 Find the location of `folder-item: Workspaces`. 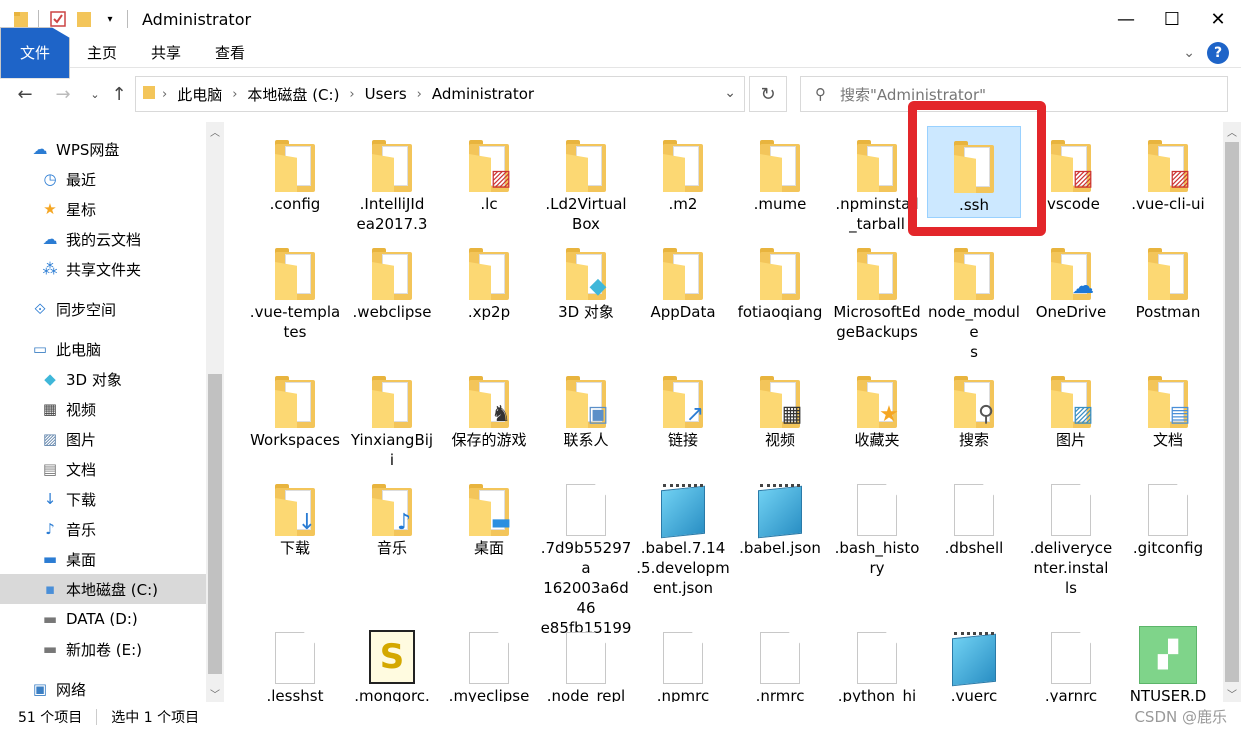

folder-item: Workspaces is located at coordinates (295, 406).